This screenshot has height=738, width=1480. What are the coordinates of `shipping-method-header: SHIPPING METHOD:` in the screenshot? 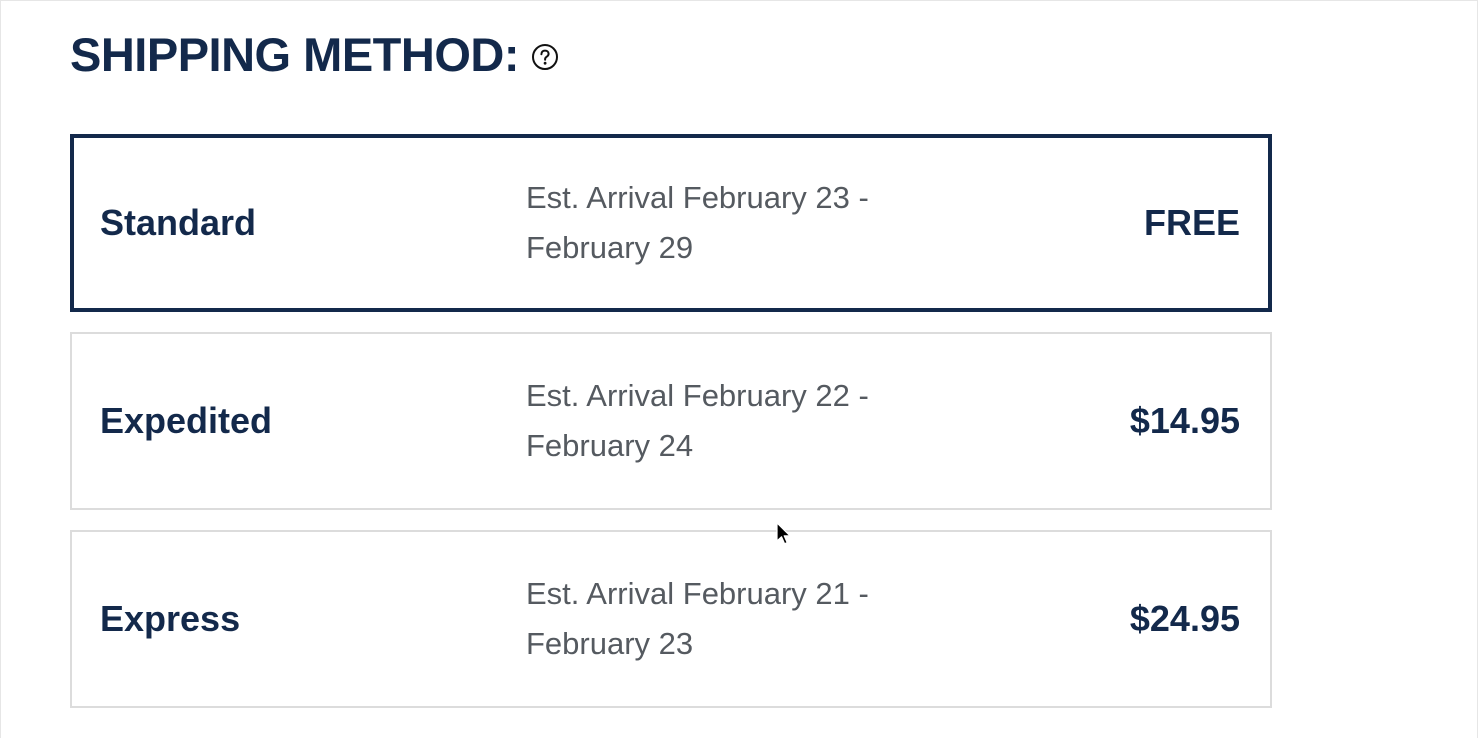 It's located at (314, 55).